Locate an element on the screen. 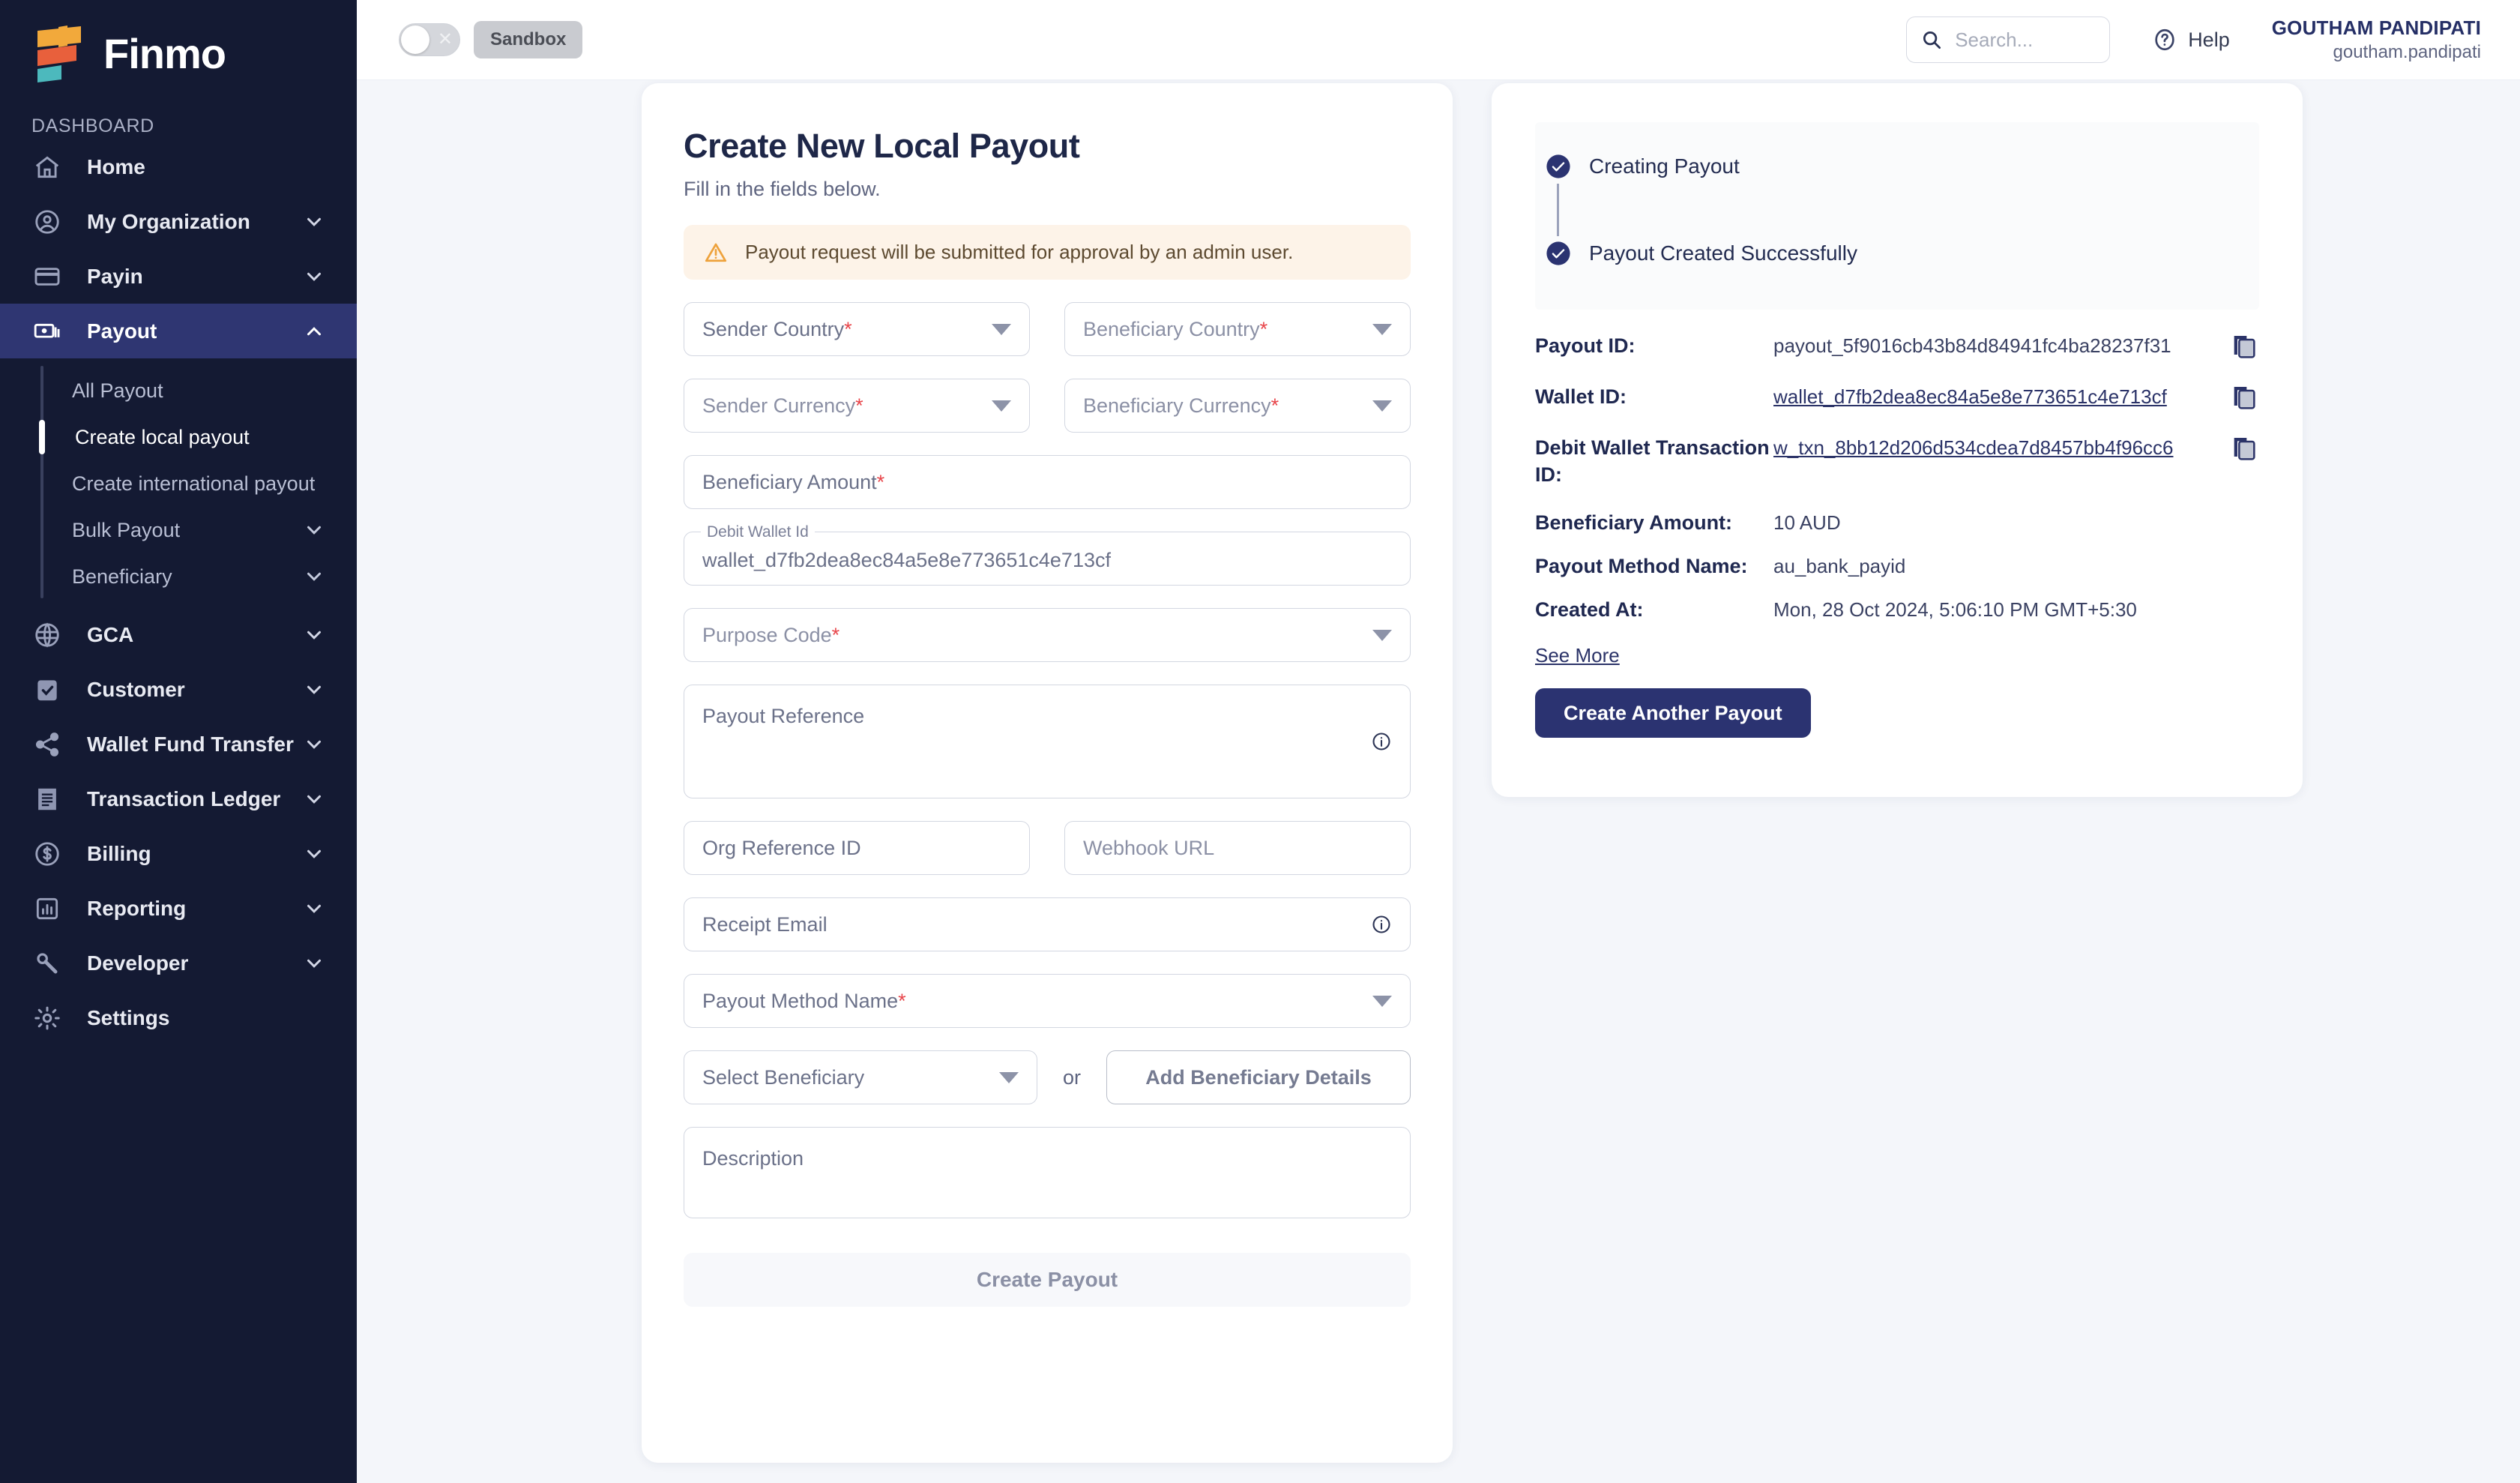  org-reference-id-input: Org Reference ID is located at coordinates (857, 848).